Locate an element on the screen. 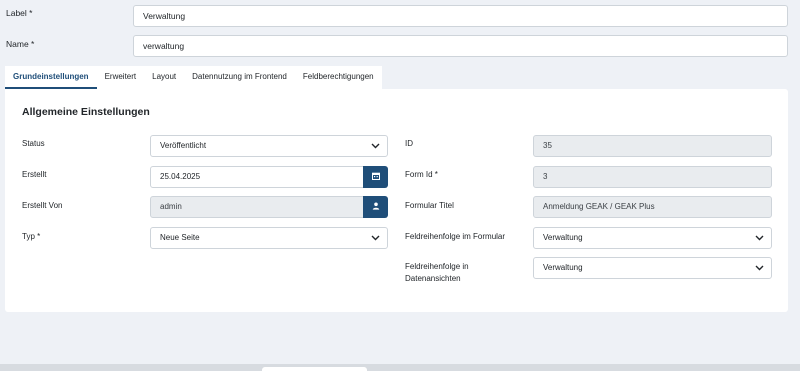  id-value: 35 is located at coordinates (547, 145).